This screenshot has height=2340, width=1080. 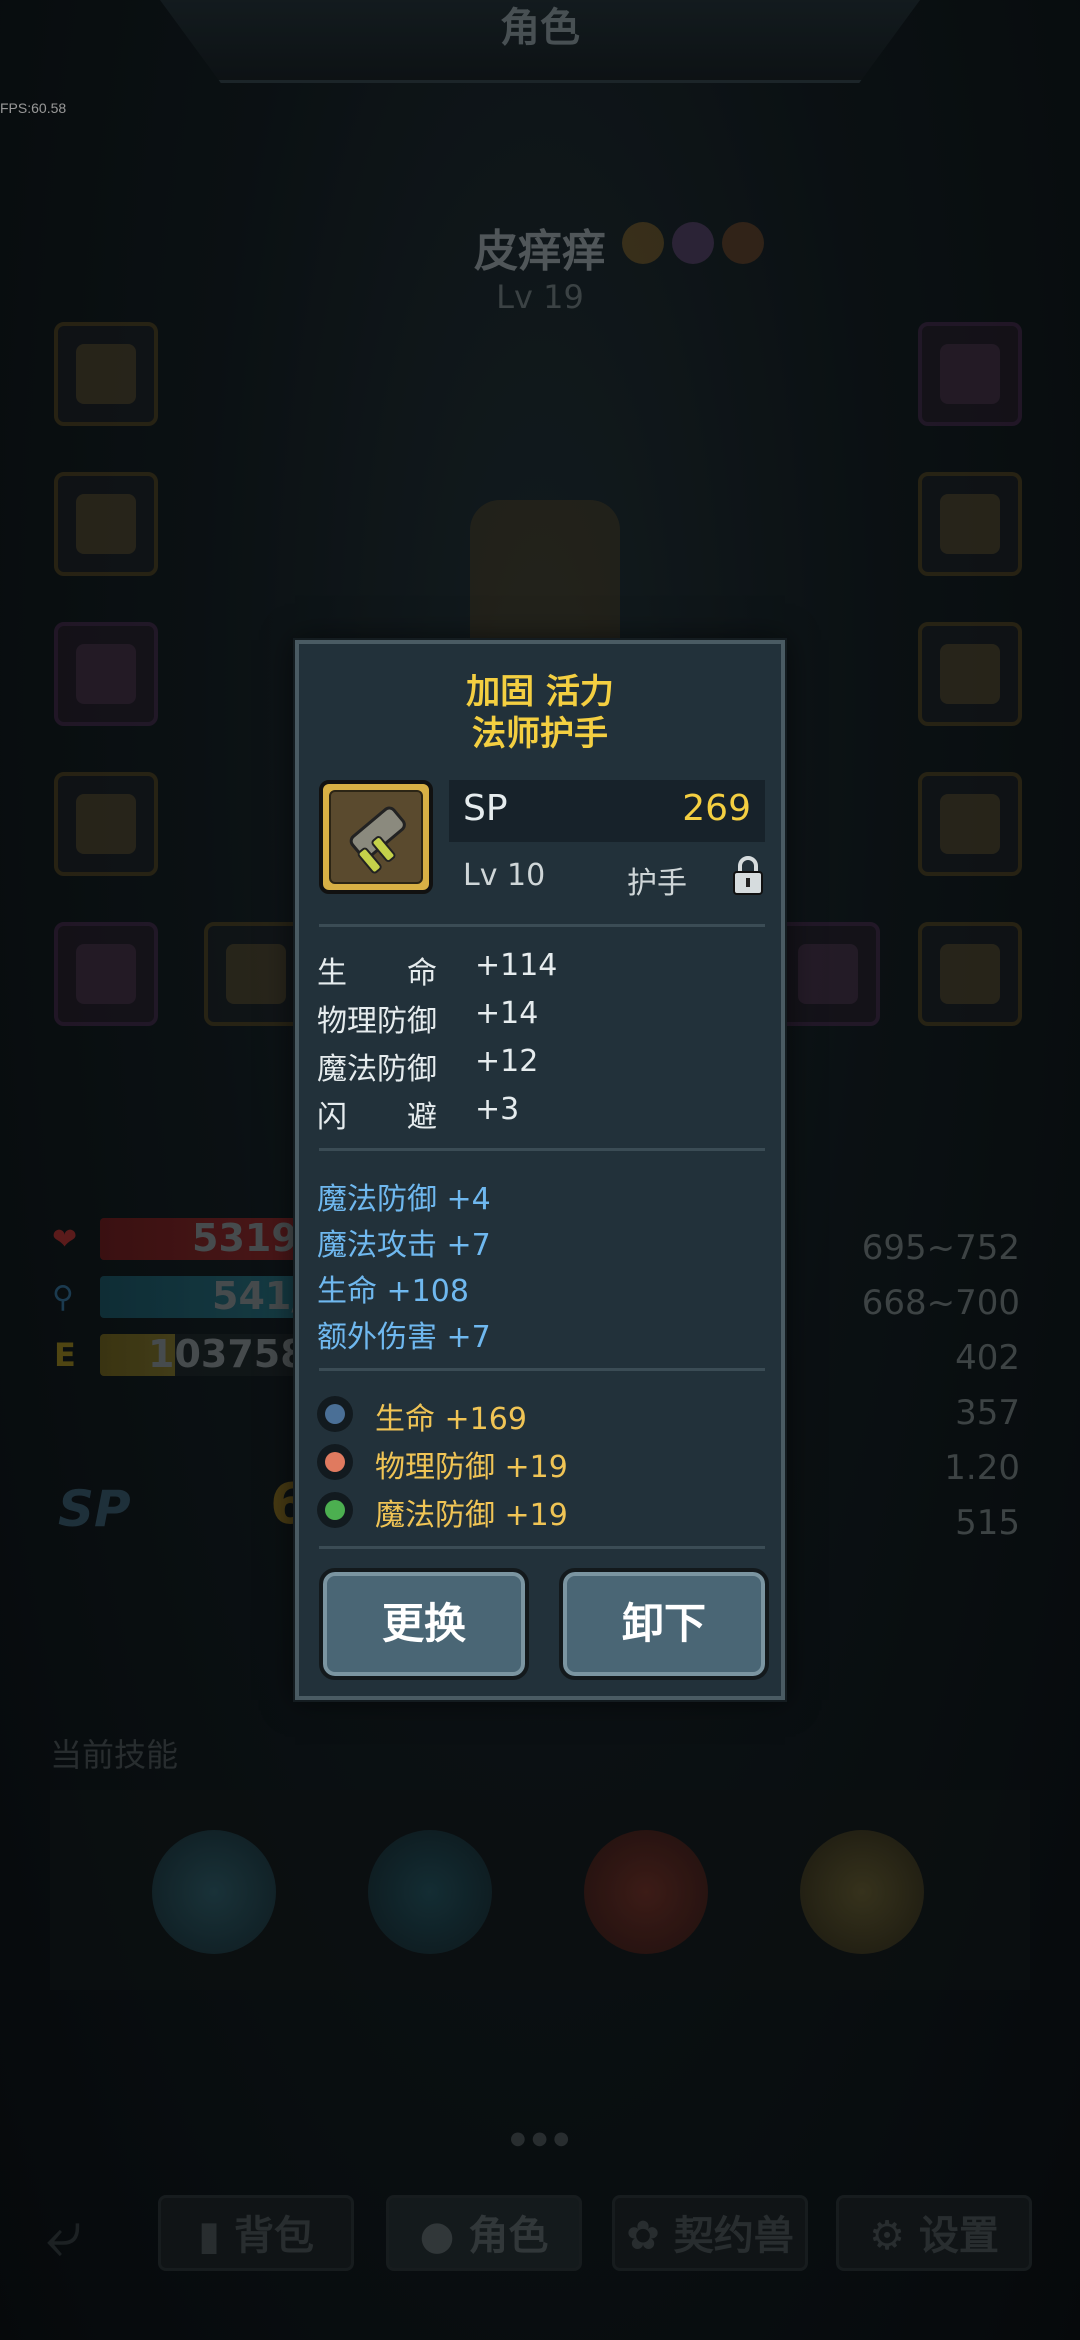 What do you see at coordinates (451, 1419) in the screenshot?
I see `gem-stat-text: 生命 +169` at bounding box center [451, 1419].